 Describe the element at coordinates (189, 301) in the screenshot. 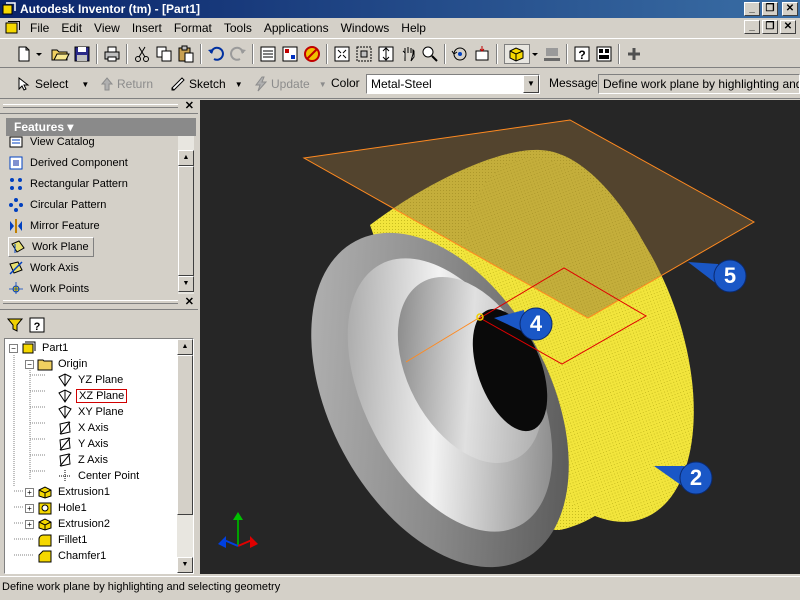

I see `close-browser-icon: ✕` at that location.